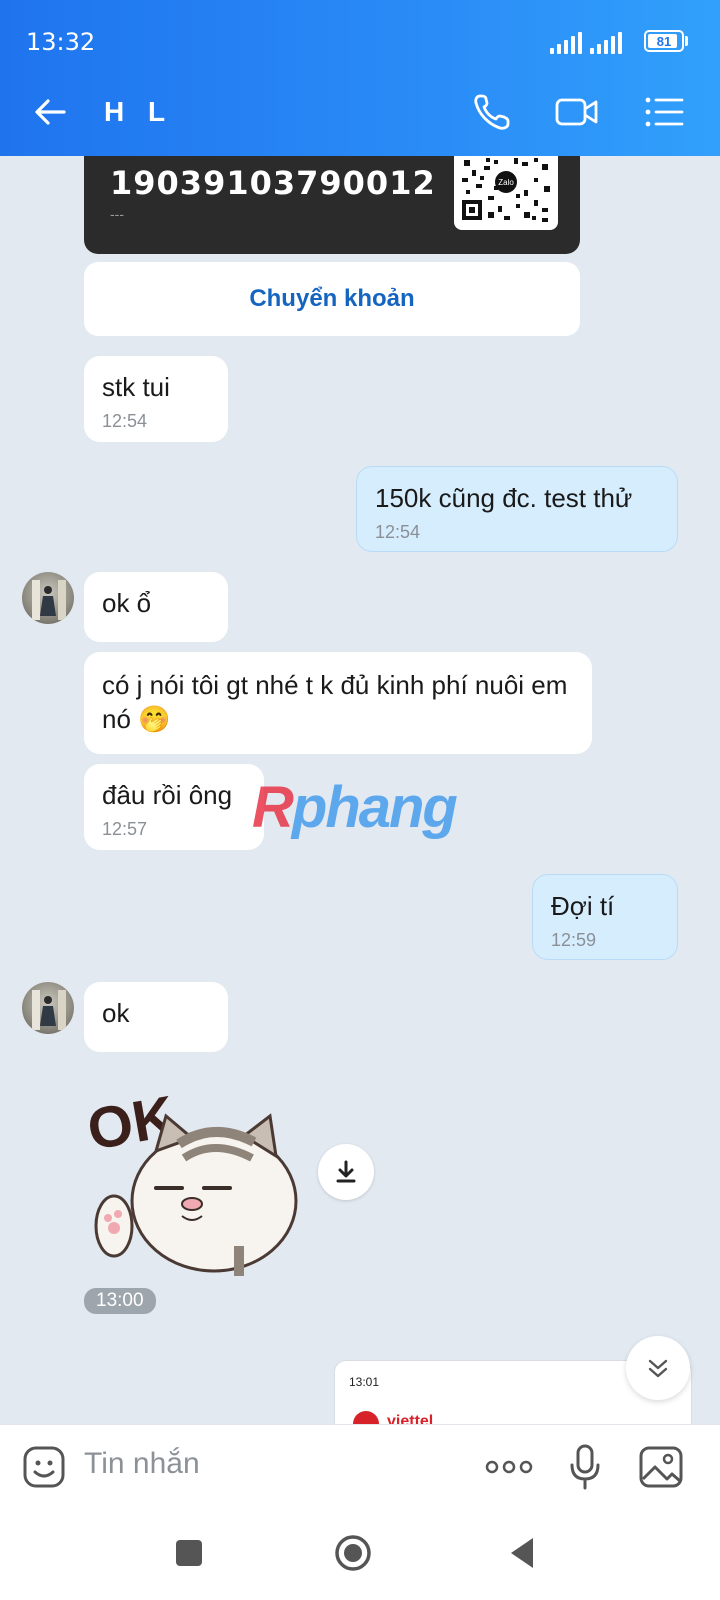 This screenshot has height=1600, width=720. I want to click on recent-apps-button, so click(189, 1553).